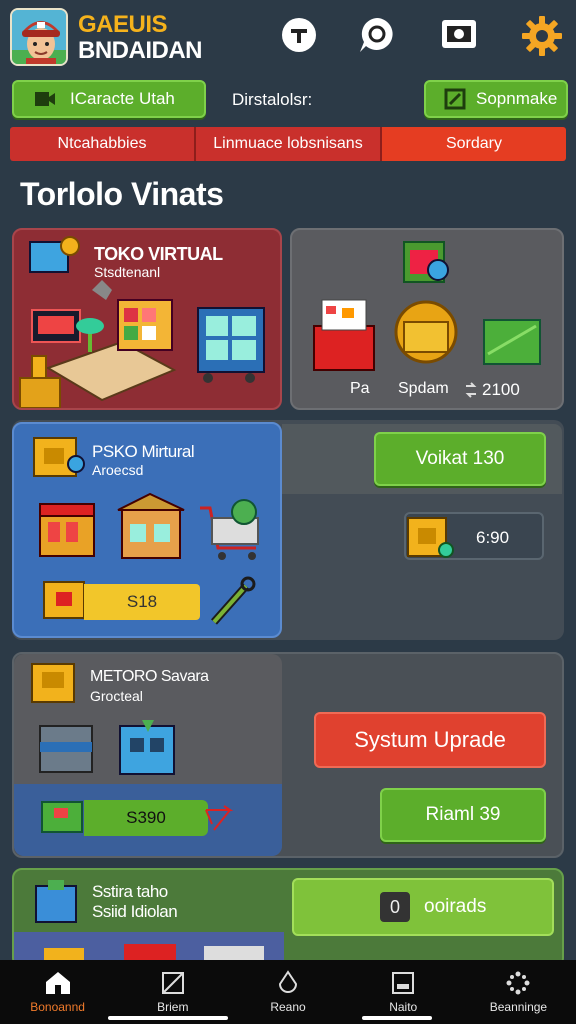 The height and width of the screenshot is (1024, 576). Describe the element at coordinates (130, 891) in the screenshot. I see `sistima-title-1: Sstira taho` at that location.